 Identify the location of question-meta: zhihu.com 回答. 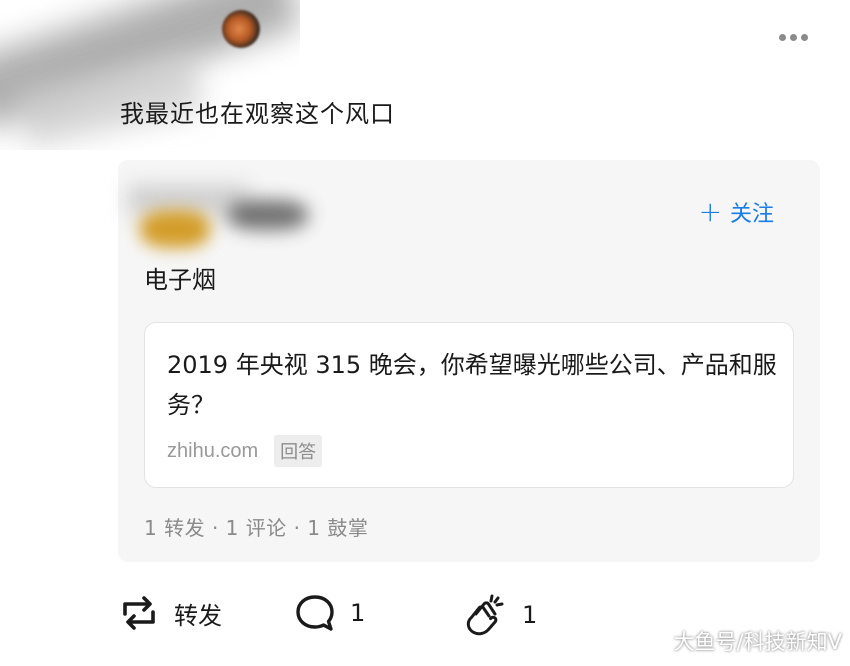
(245, 451).